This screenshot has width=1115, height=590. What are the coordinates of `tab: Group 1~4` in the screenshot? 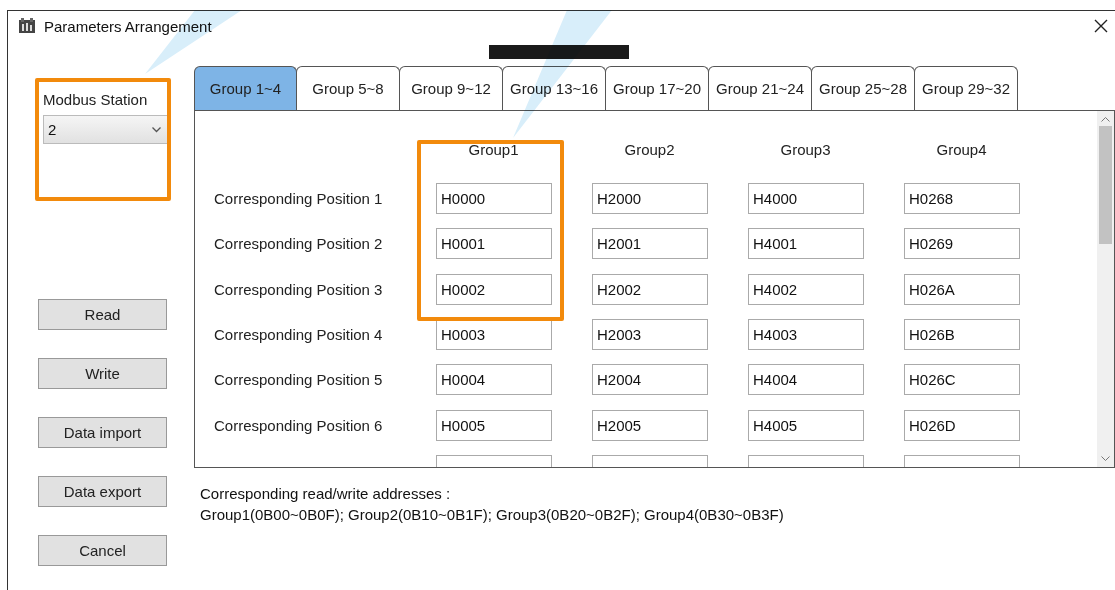 It's located at (245, 88).